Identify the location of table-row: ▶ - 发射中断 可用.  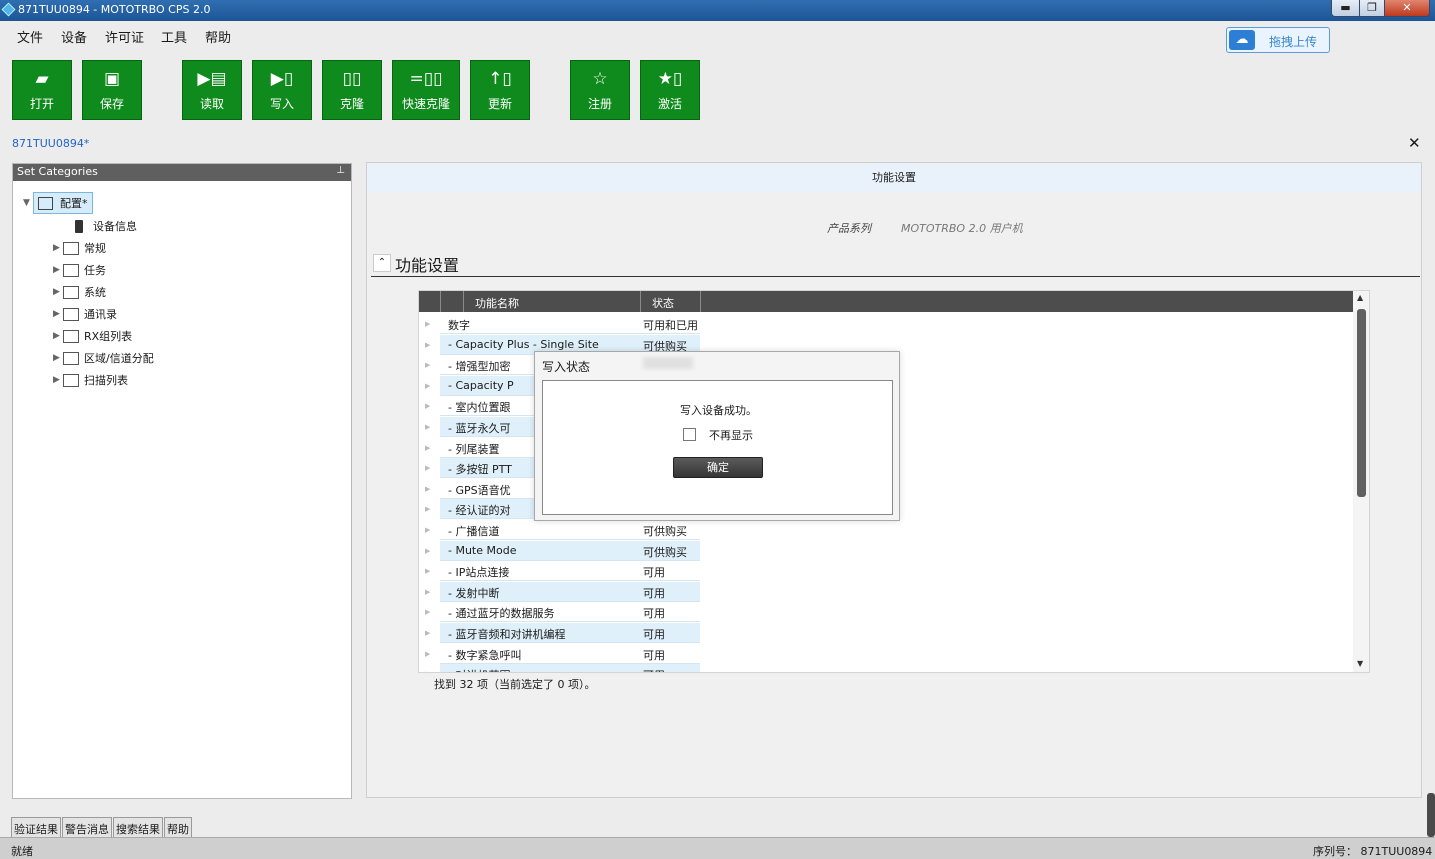
(560, 591).